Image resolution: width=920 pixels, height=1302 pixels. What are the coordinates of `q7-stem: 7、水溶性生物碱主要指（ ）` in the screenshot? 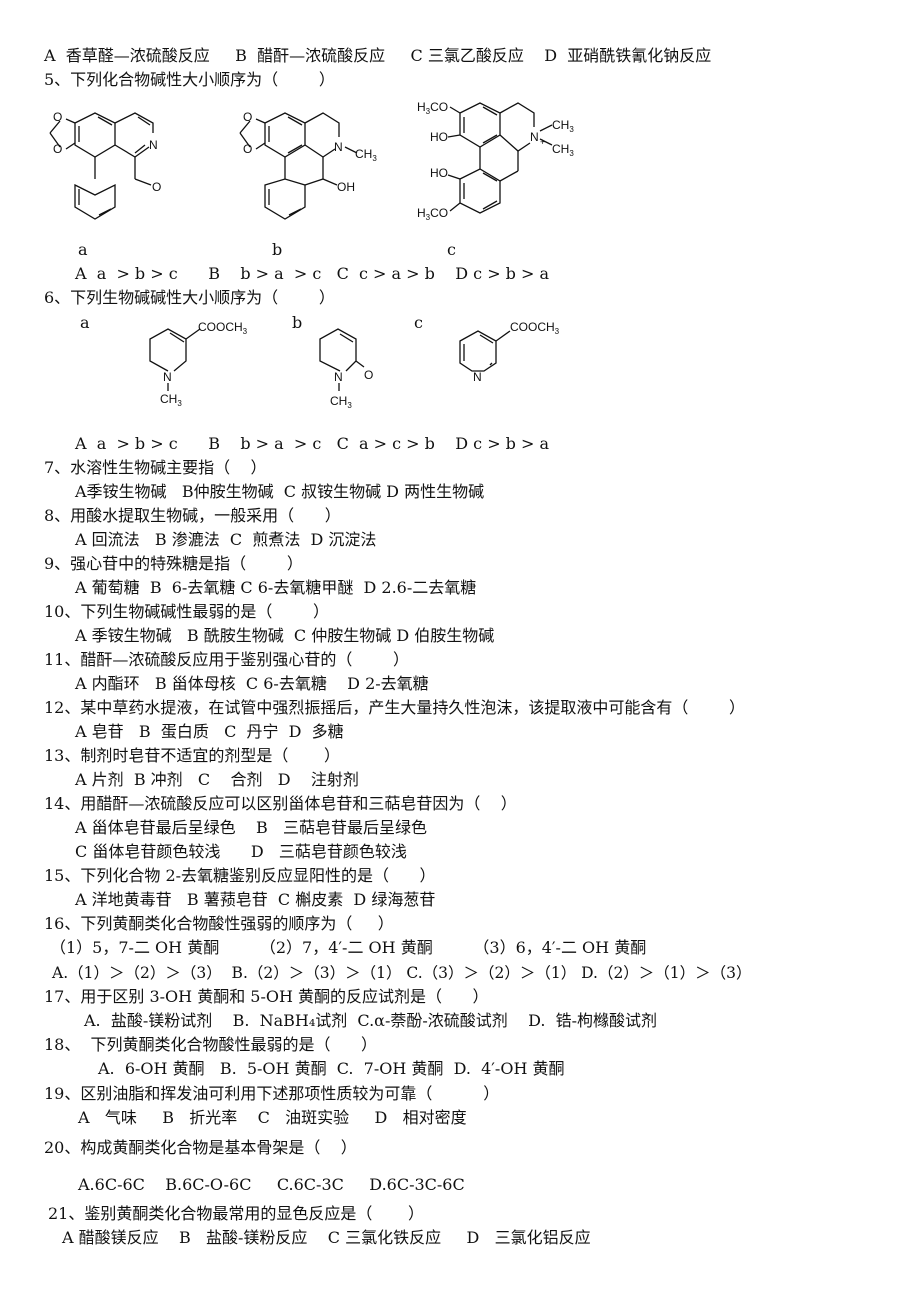 It's located at (155, 467).